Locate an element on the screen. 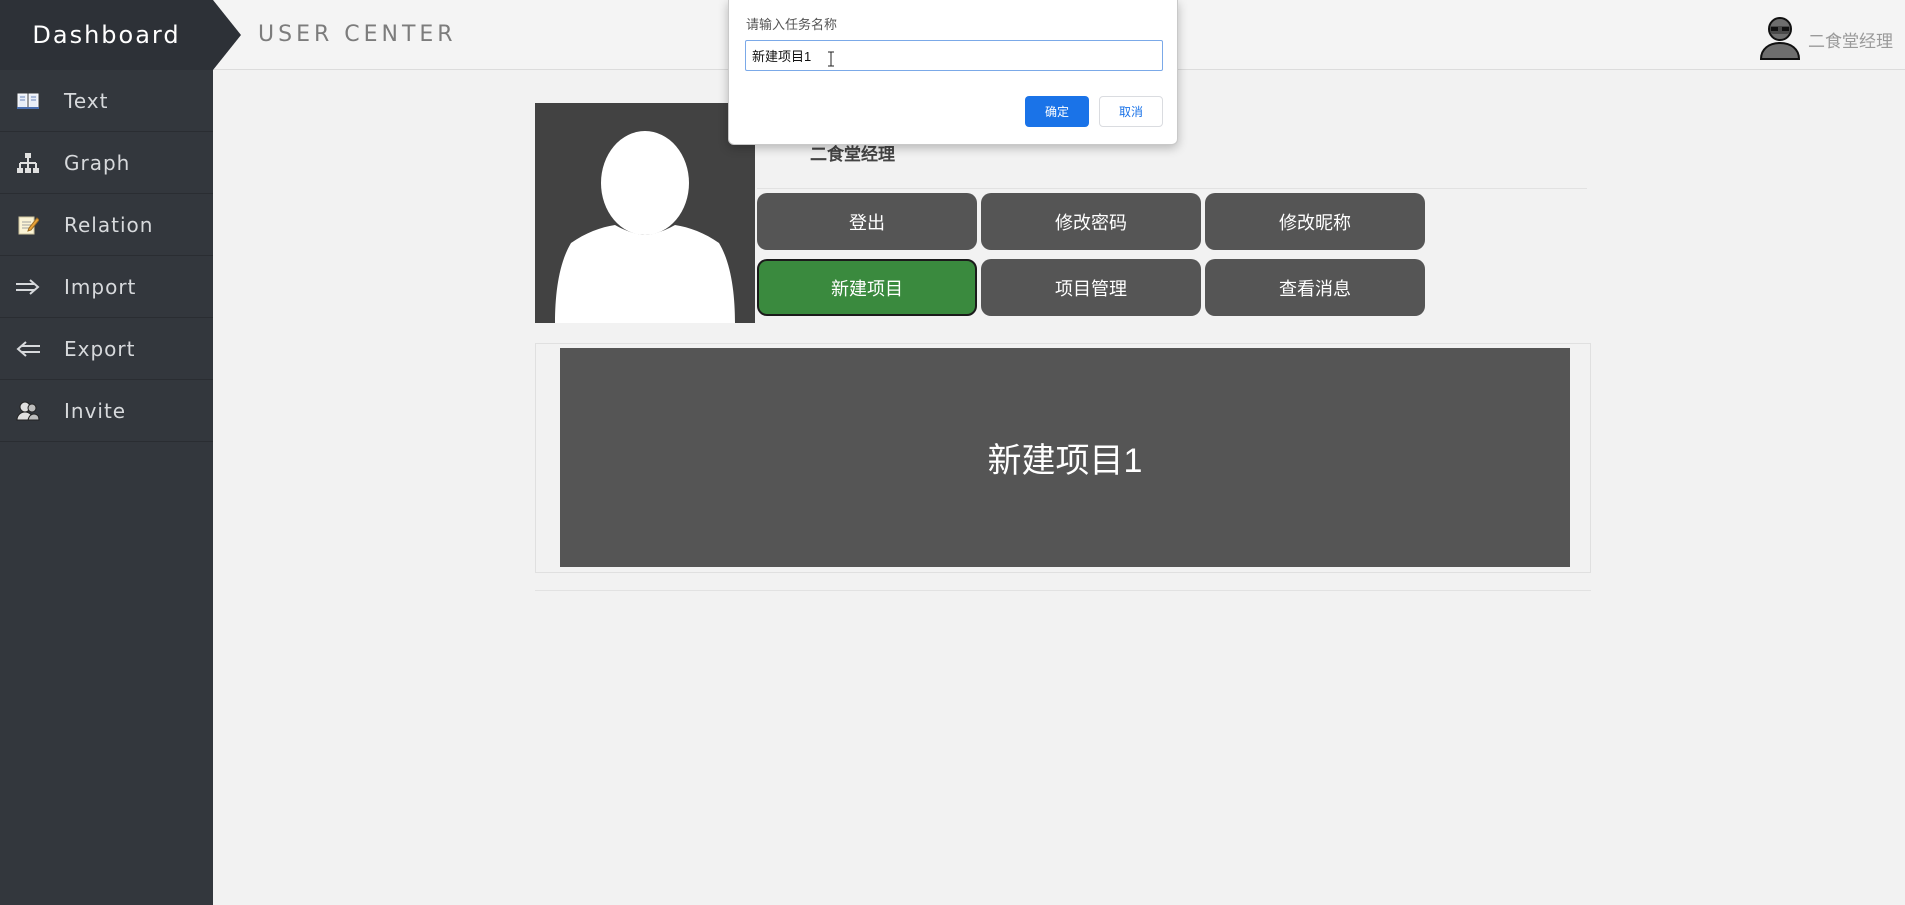 The image size is (1905, 905). sidebar-item-label: Text is located at coordinates (86, 100).